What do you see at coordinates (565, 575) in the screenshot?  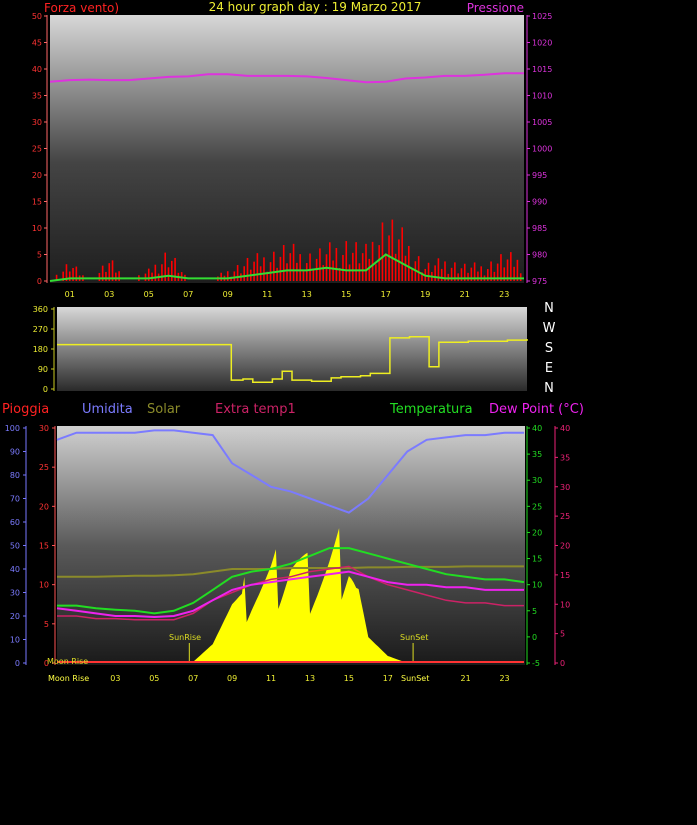 I see `dew-tick-label: 15` at bounding box center [565, 575].